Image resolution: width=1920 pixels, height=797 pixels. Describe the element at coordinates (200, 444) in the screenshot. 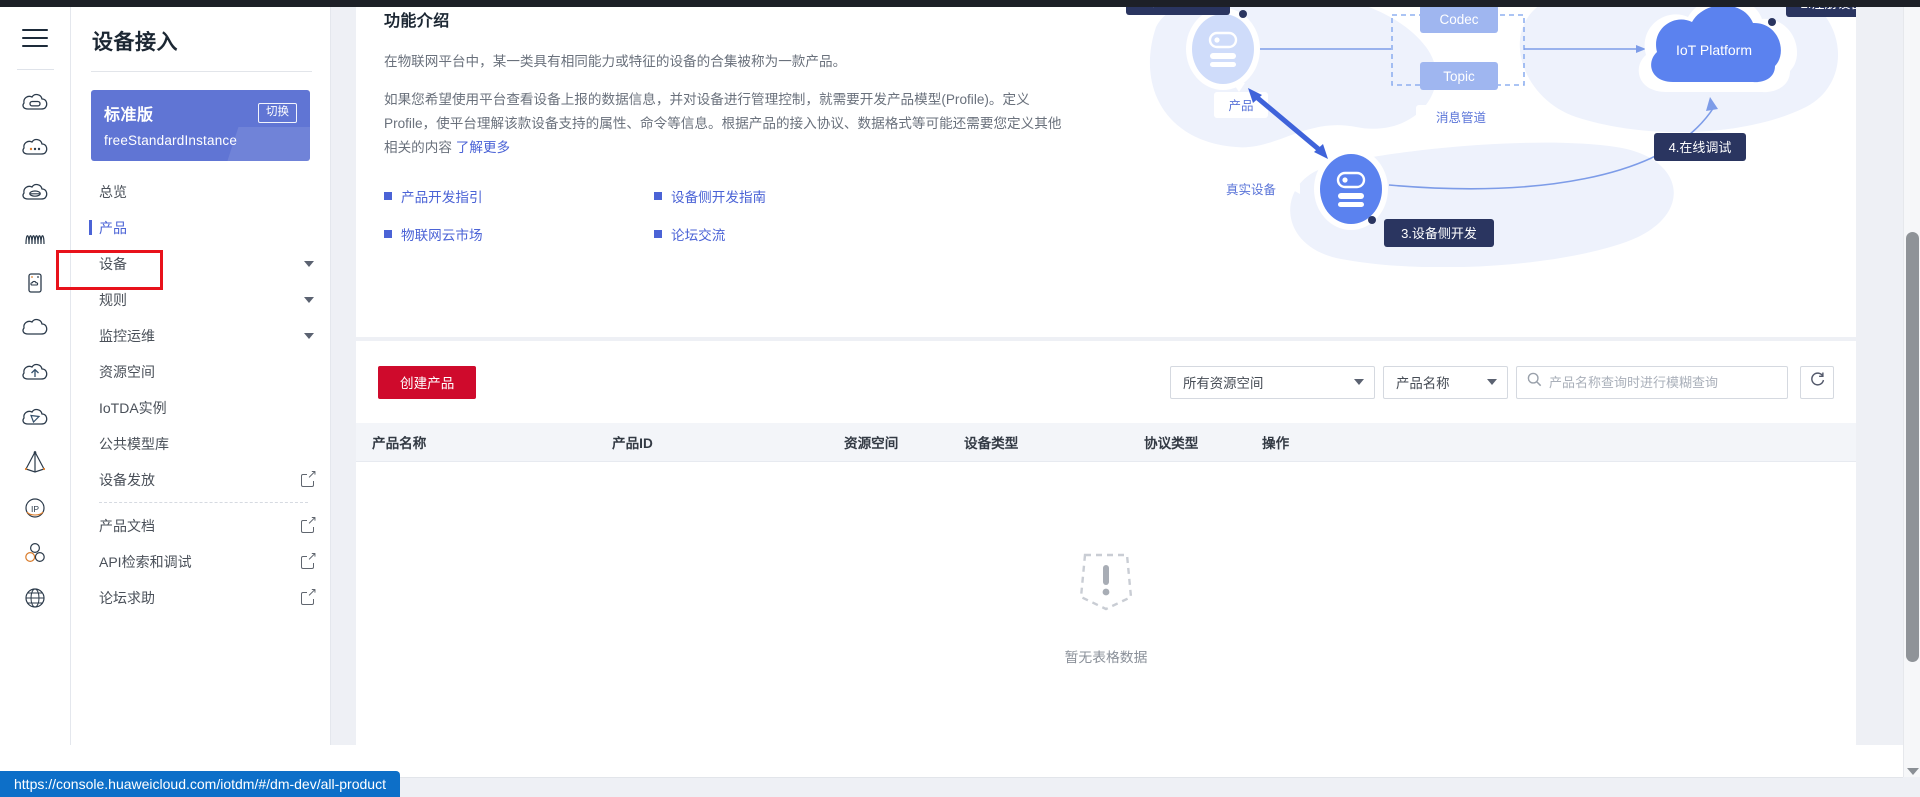

I see `sidebar-item-public-model-library: 公共模型库` at that location.